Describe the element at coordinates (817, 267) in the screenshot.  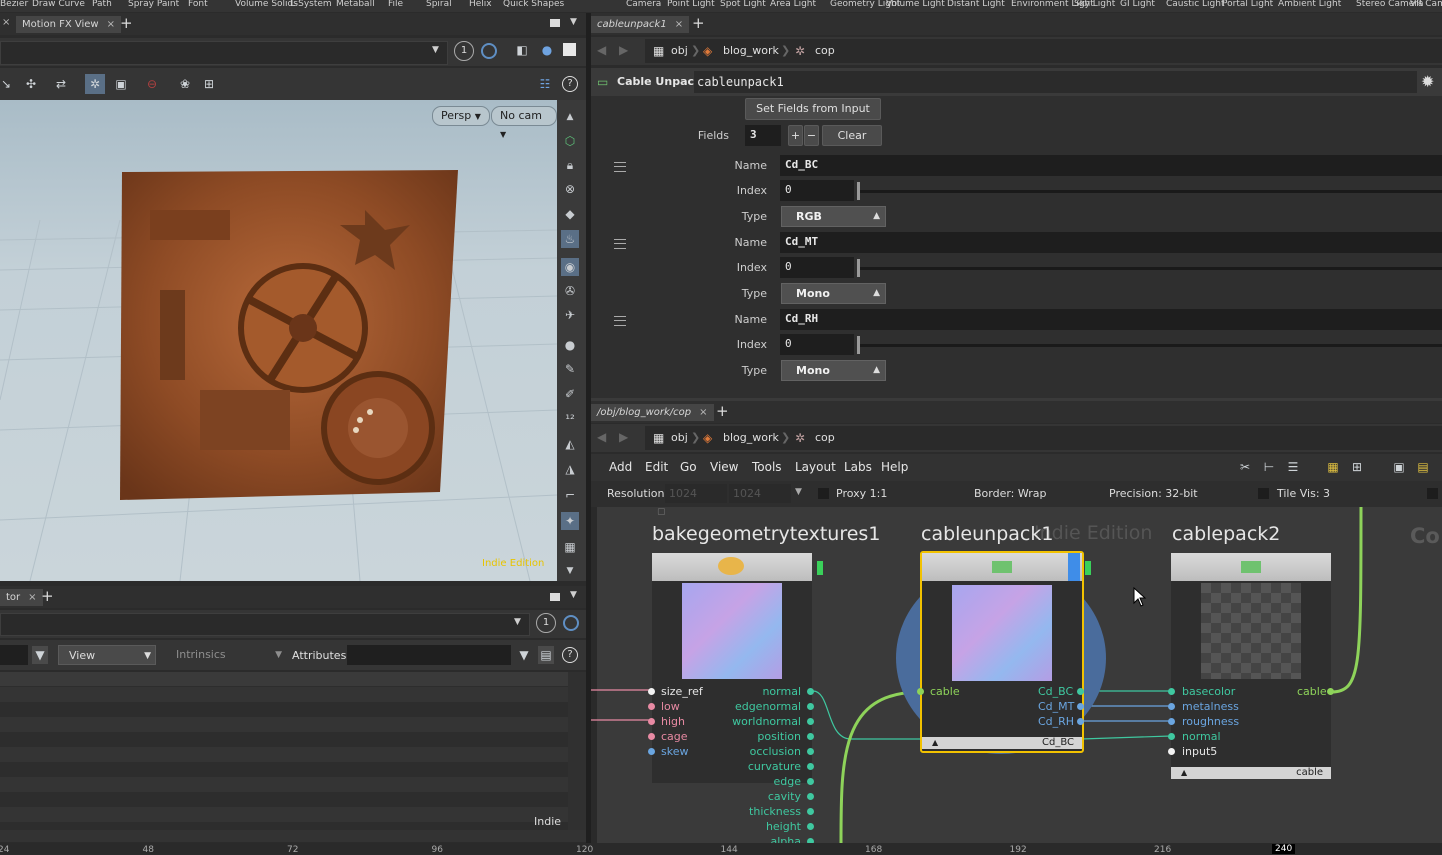
I see `field-index-input: 0` at that location.